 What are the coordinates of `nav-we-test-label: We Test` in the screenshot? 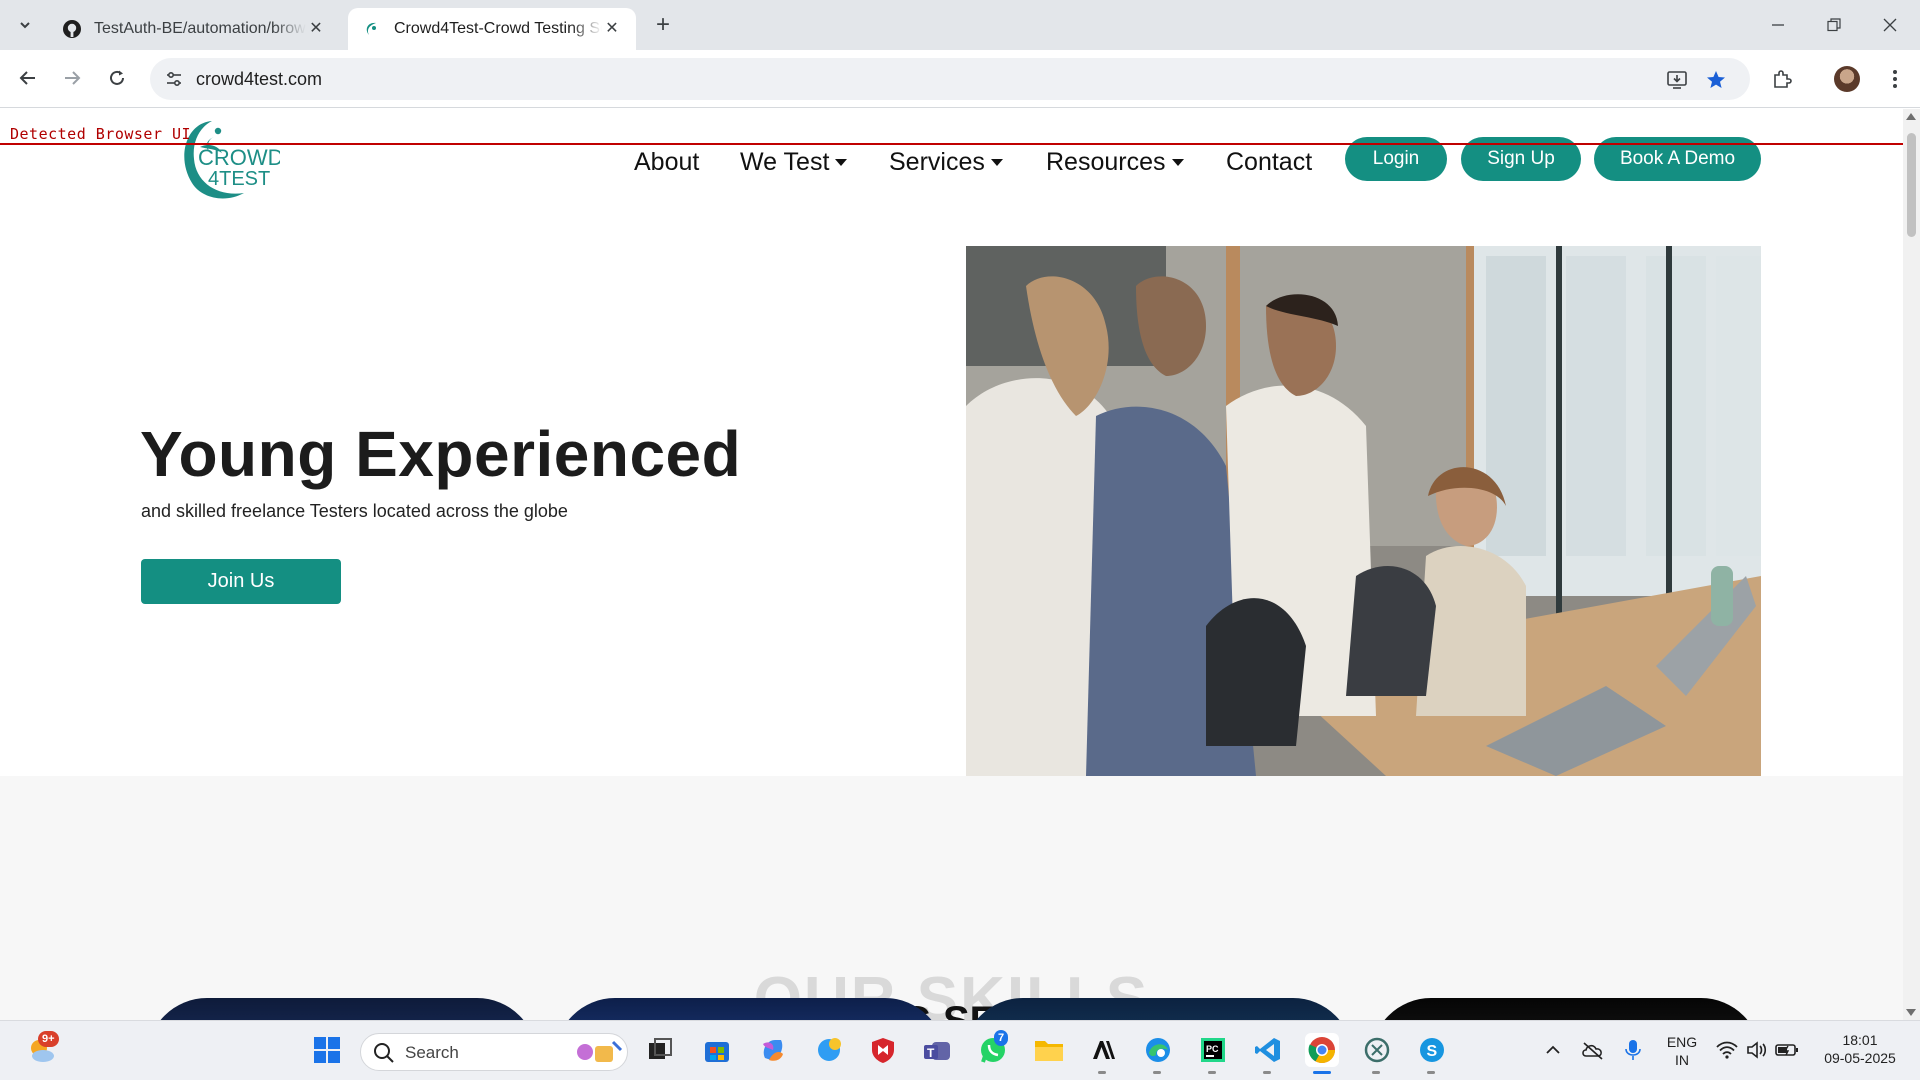 It's located at (785, 161).